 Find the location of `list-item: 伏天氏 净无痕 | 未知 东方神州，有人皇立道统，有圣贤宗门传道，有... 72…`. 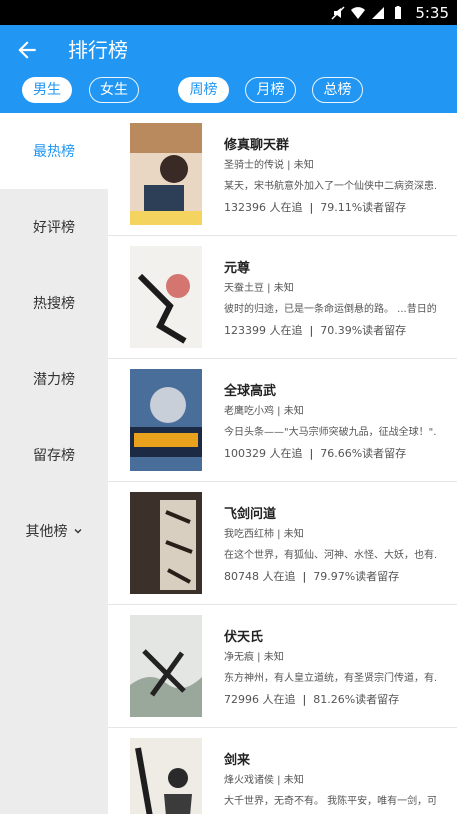

list-item: 伏天氏 净无痕 | 未知 东方神州，有人皇立道统，有圣贤宗门传道，有... 72… is located at coordinates (282, 666).